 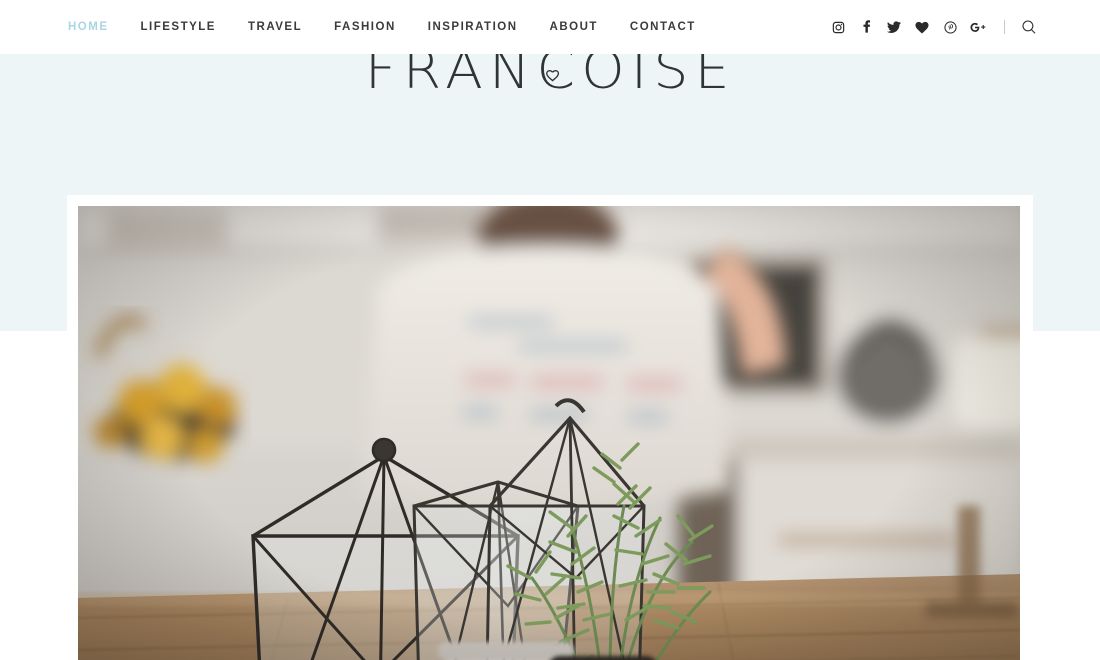 I want to click on search-icon, so click(x=1029, y=27).